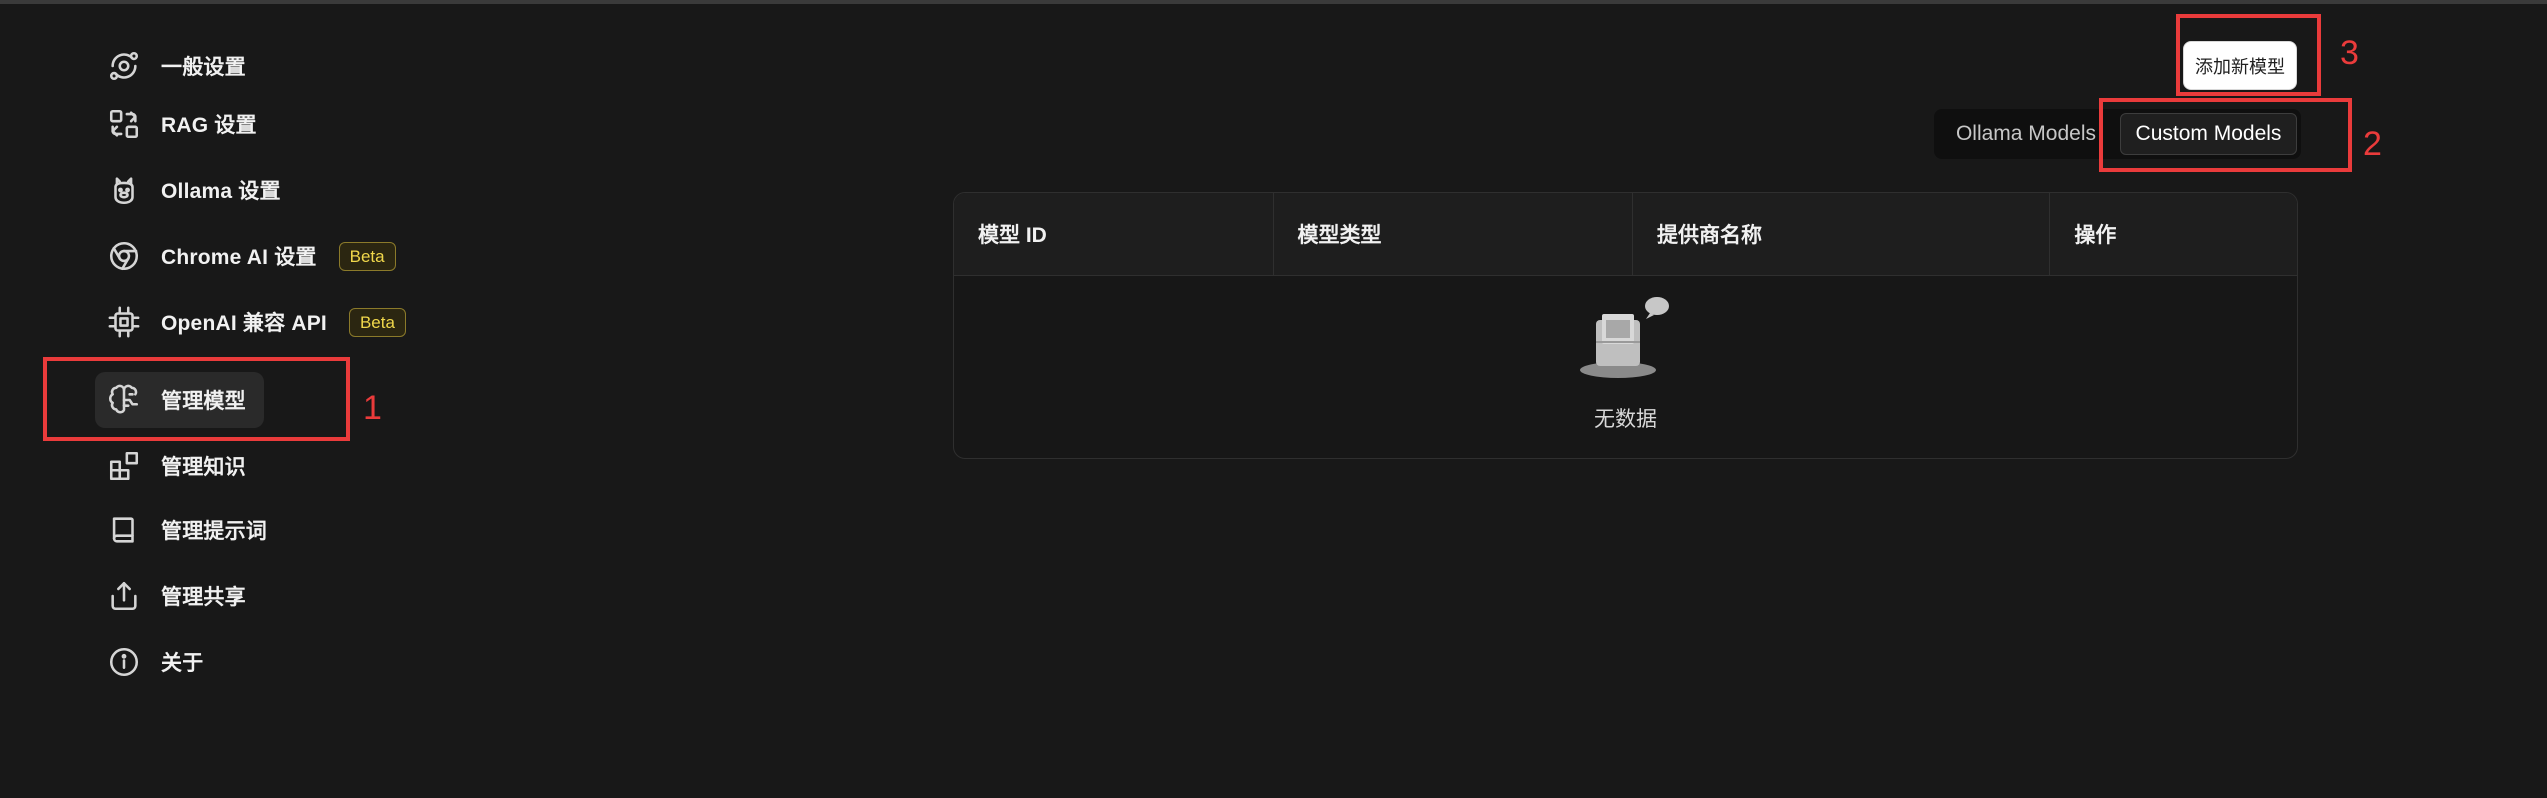 The width and height of the screenshot is (2547, 798). Describe the element at coordinates (124, 322) in the screenshot. I see `cpu-icon` at that location.